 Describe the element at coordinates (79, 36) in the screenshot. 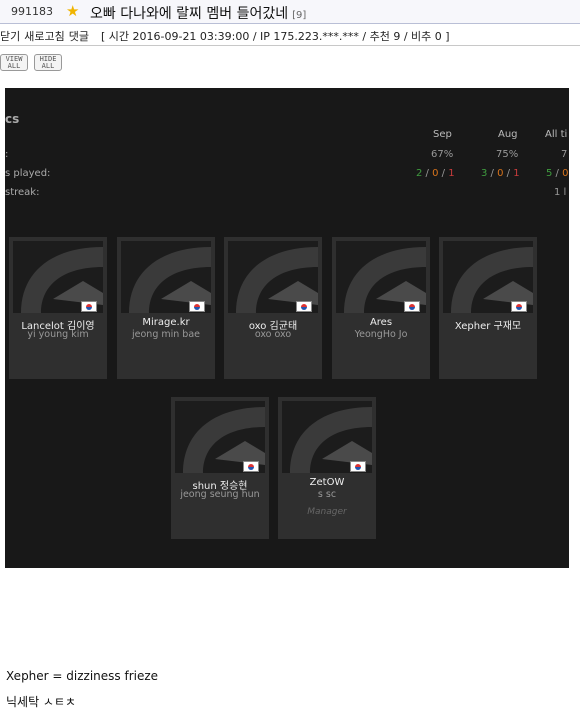

I see `comment-link: 댓글` at that location.